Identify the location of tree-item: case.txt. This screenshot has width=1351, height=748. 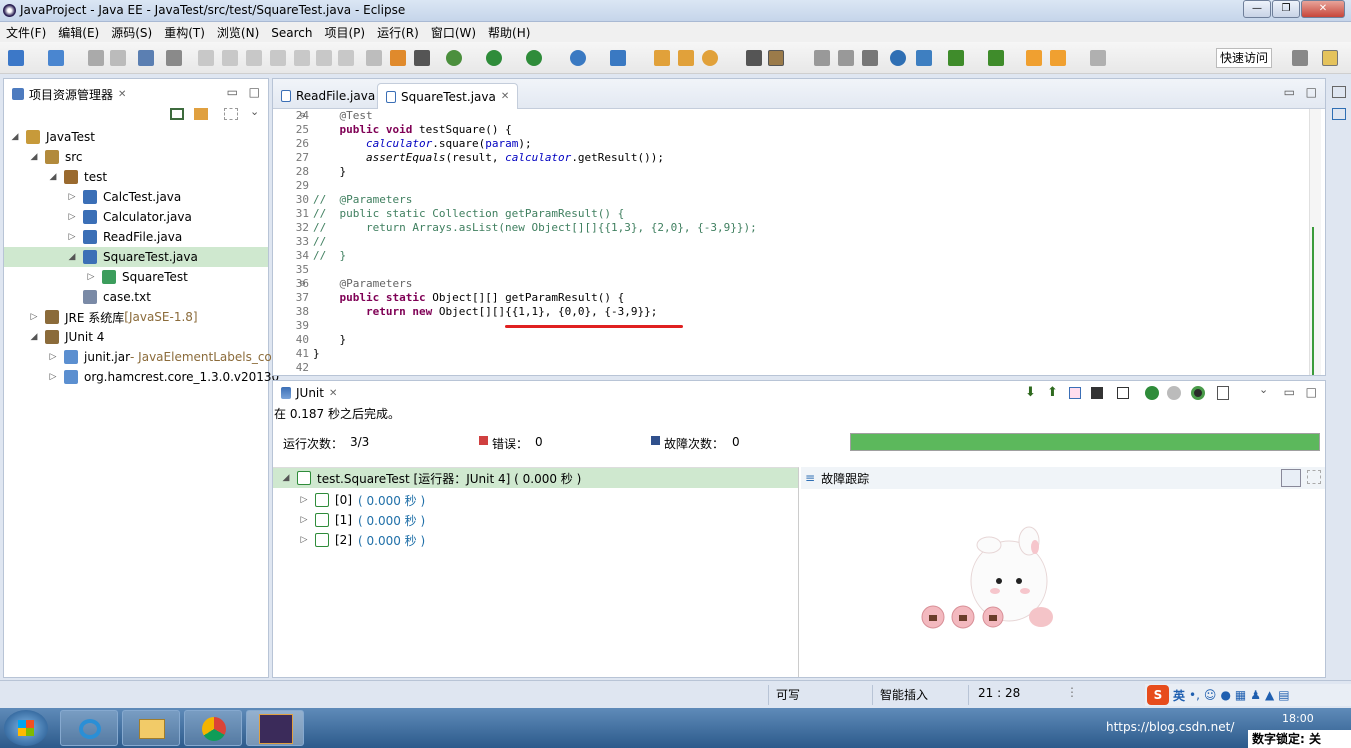
(109, 297).